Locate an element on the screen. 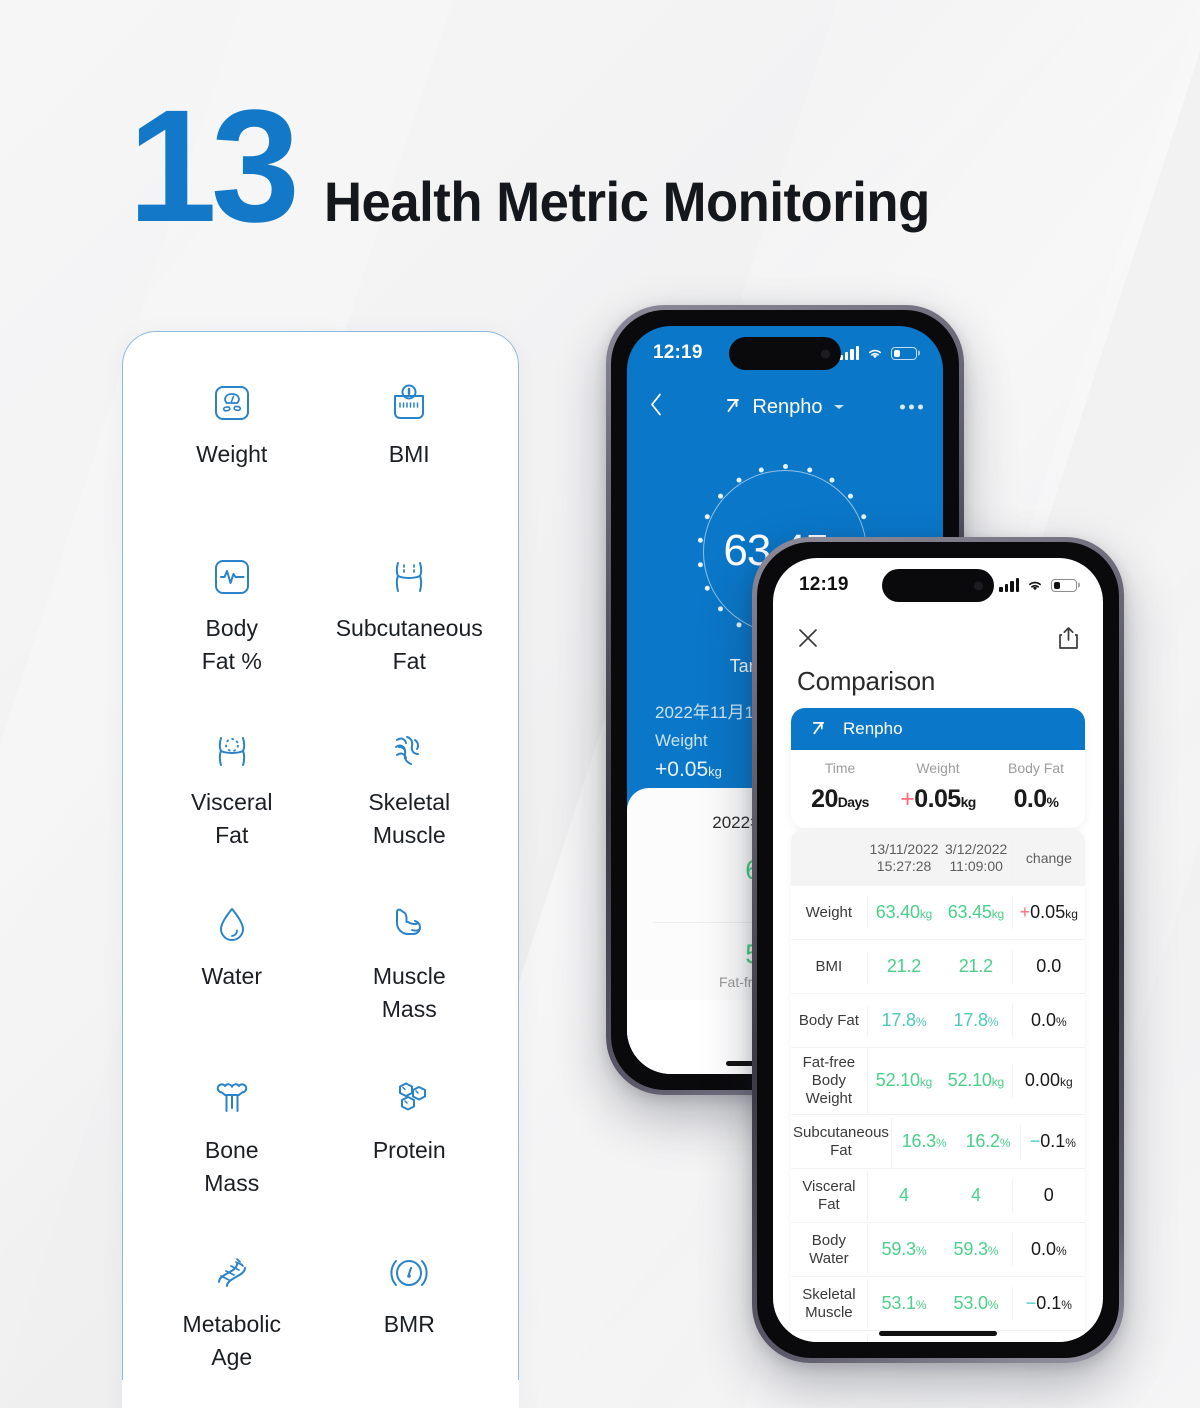 This screenshot has width=1200, height=1408. gauge-meter-icon is located at coordinates (409, 1273).